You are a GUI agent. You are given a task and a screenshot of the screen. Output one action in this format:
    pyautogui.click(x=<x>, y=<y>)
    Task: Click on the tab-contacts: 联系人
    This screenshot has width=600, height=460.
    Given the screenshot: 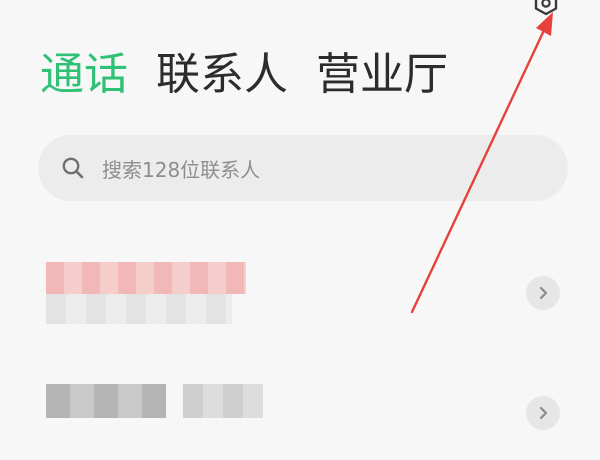 What is the action you would take?
    pyautogui.click(x=222, y=75)
    